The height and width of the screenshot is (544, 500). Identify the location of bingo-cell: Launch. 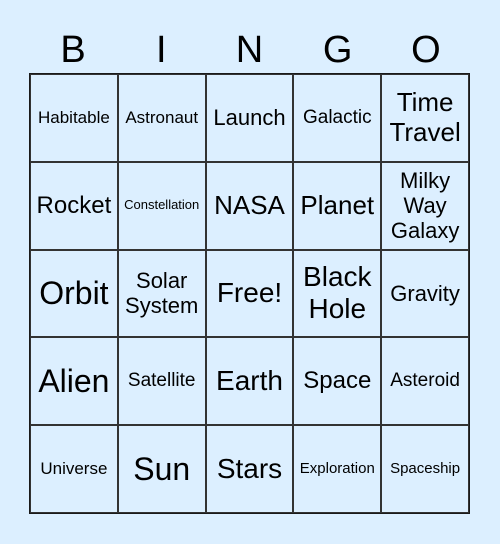
(249, 118).